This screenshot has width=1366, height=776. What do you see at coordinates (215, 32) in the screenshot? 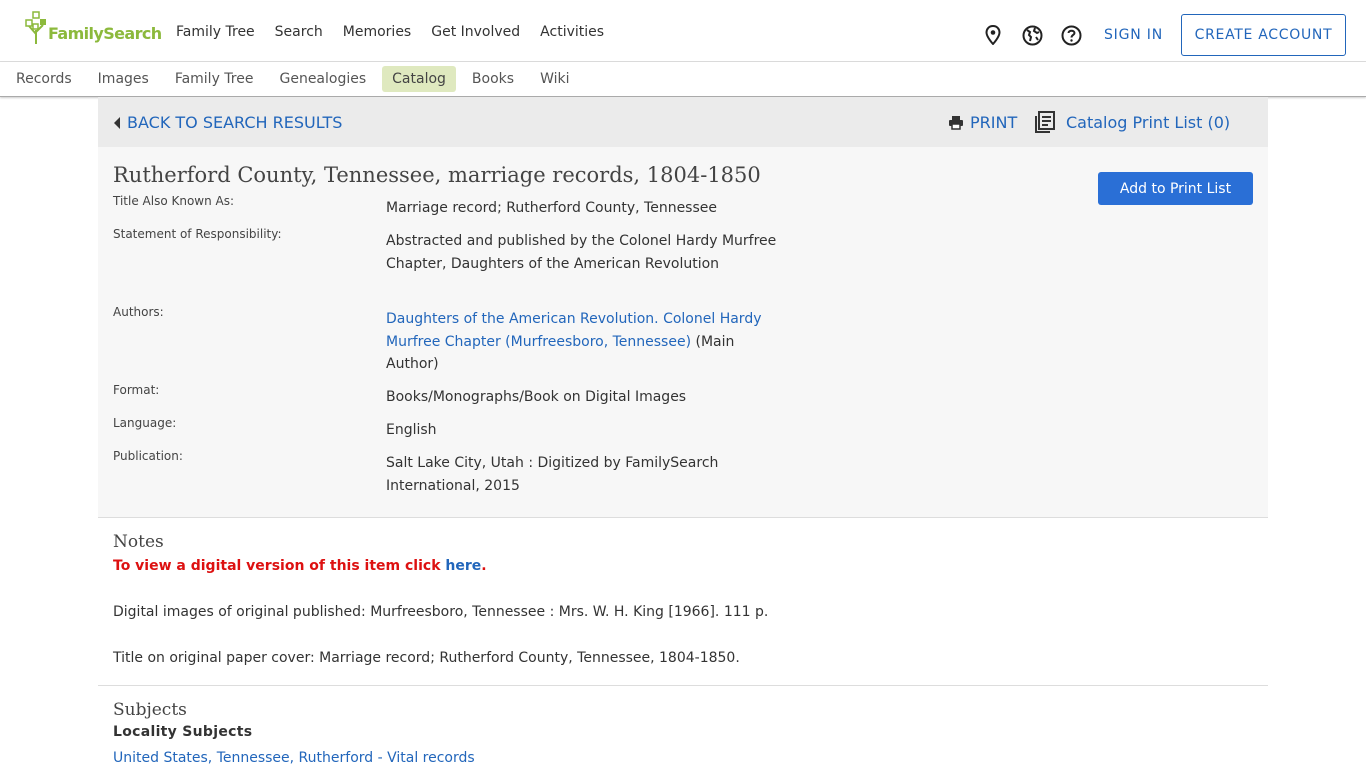
I see `main-nav-family-tree: Family Tree` at bounding box center [215, 32].